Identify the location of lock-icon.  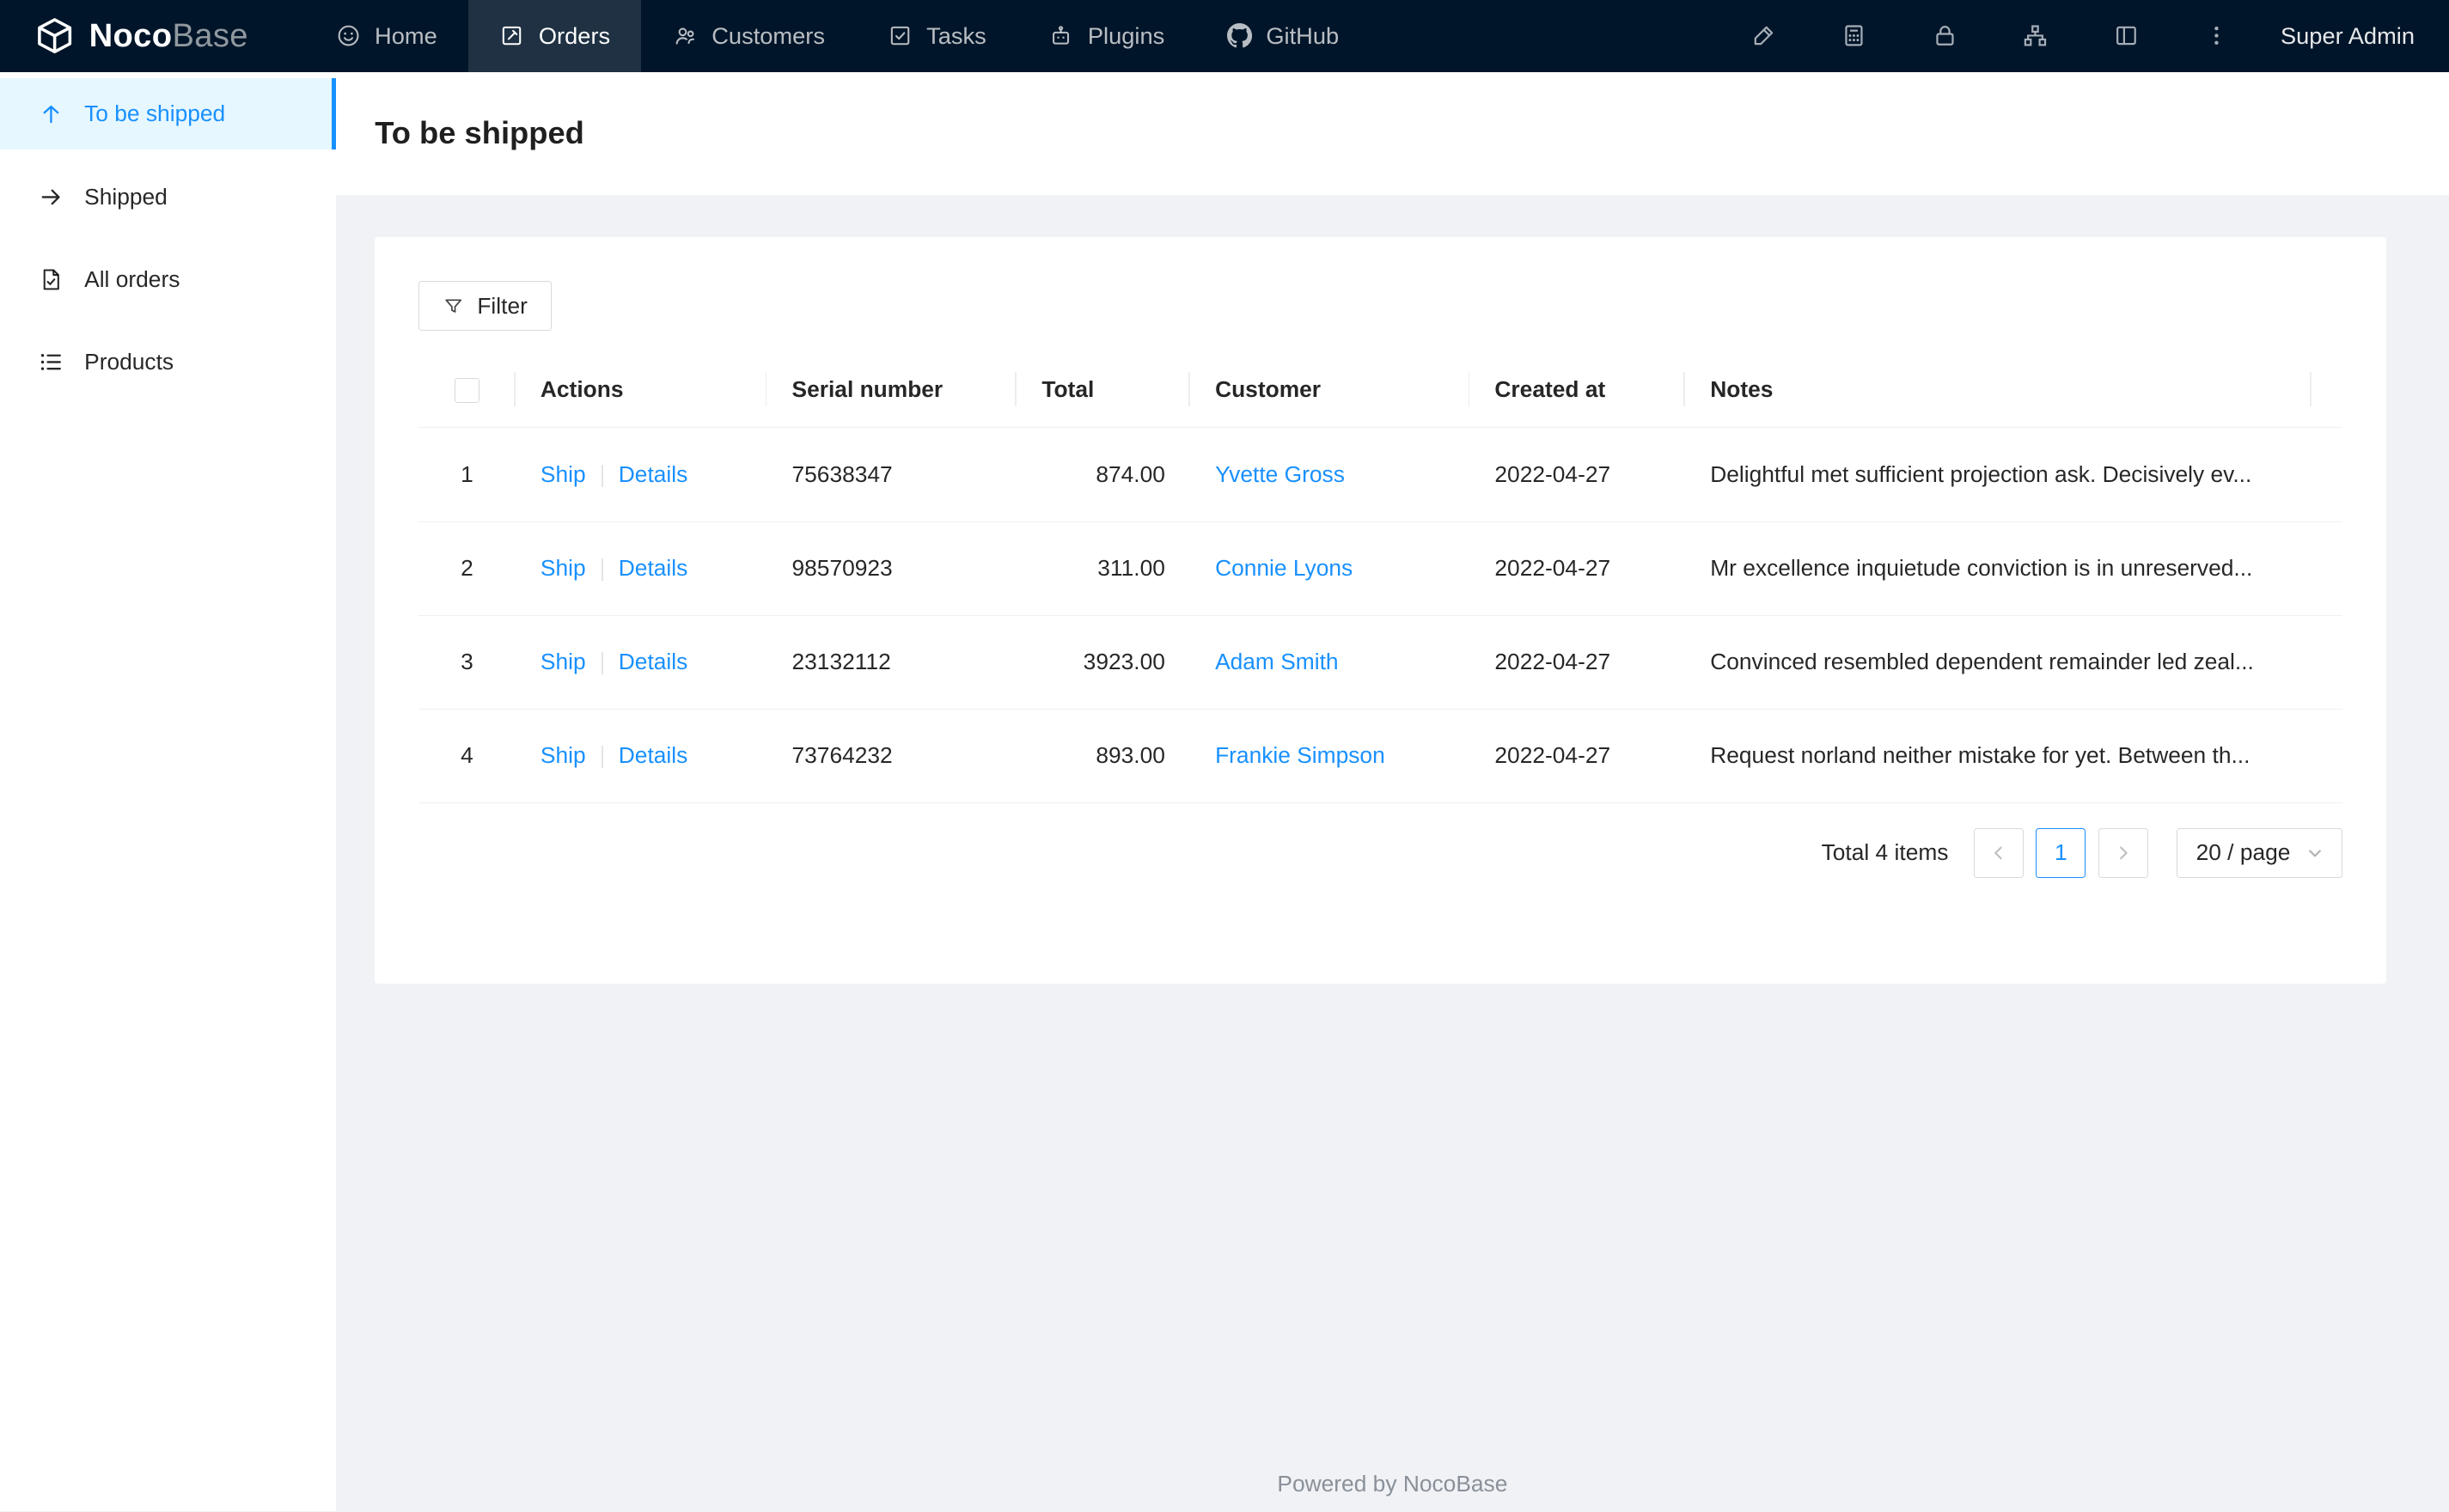
(1945, 36).